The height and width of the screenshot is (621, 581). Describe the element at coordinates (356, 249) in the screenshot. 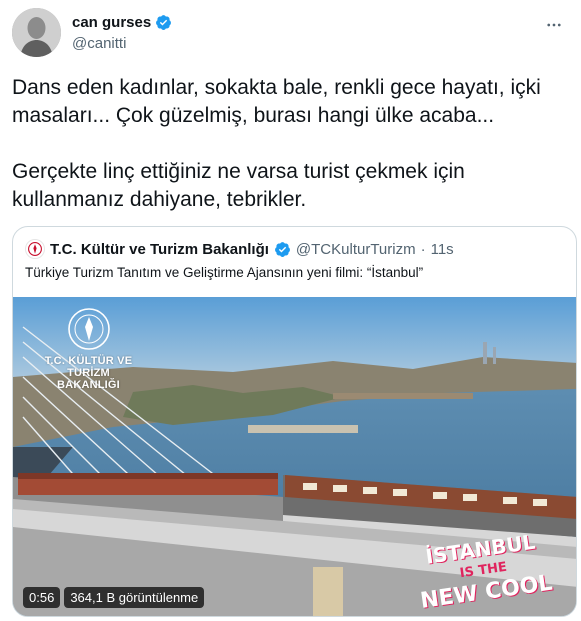

I see `quoted-author-handle: @TCKulturTurizm` at that location.